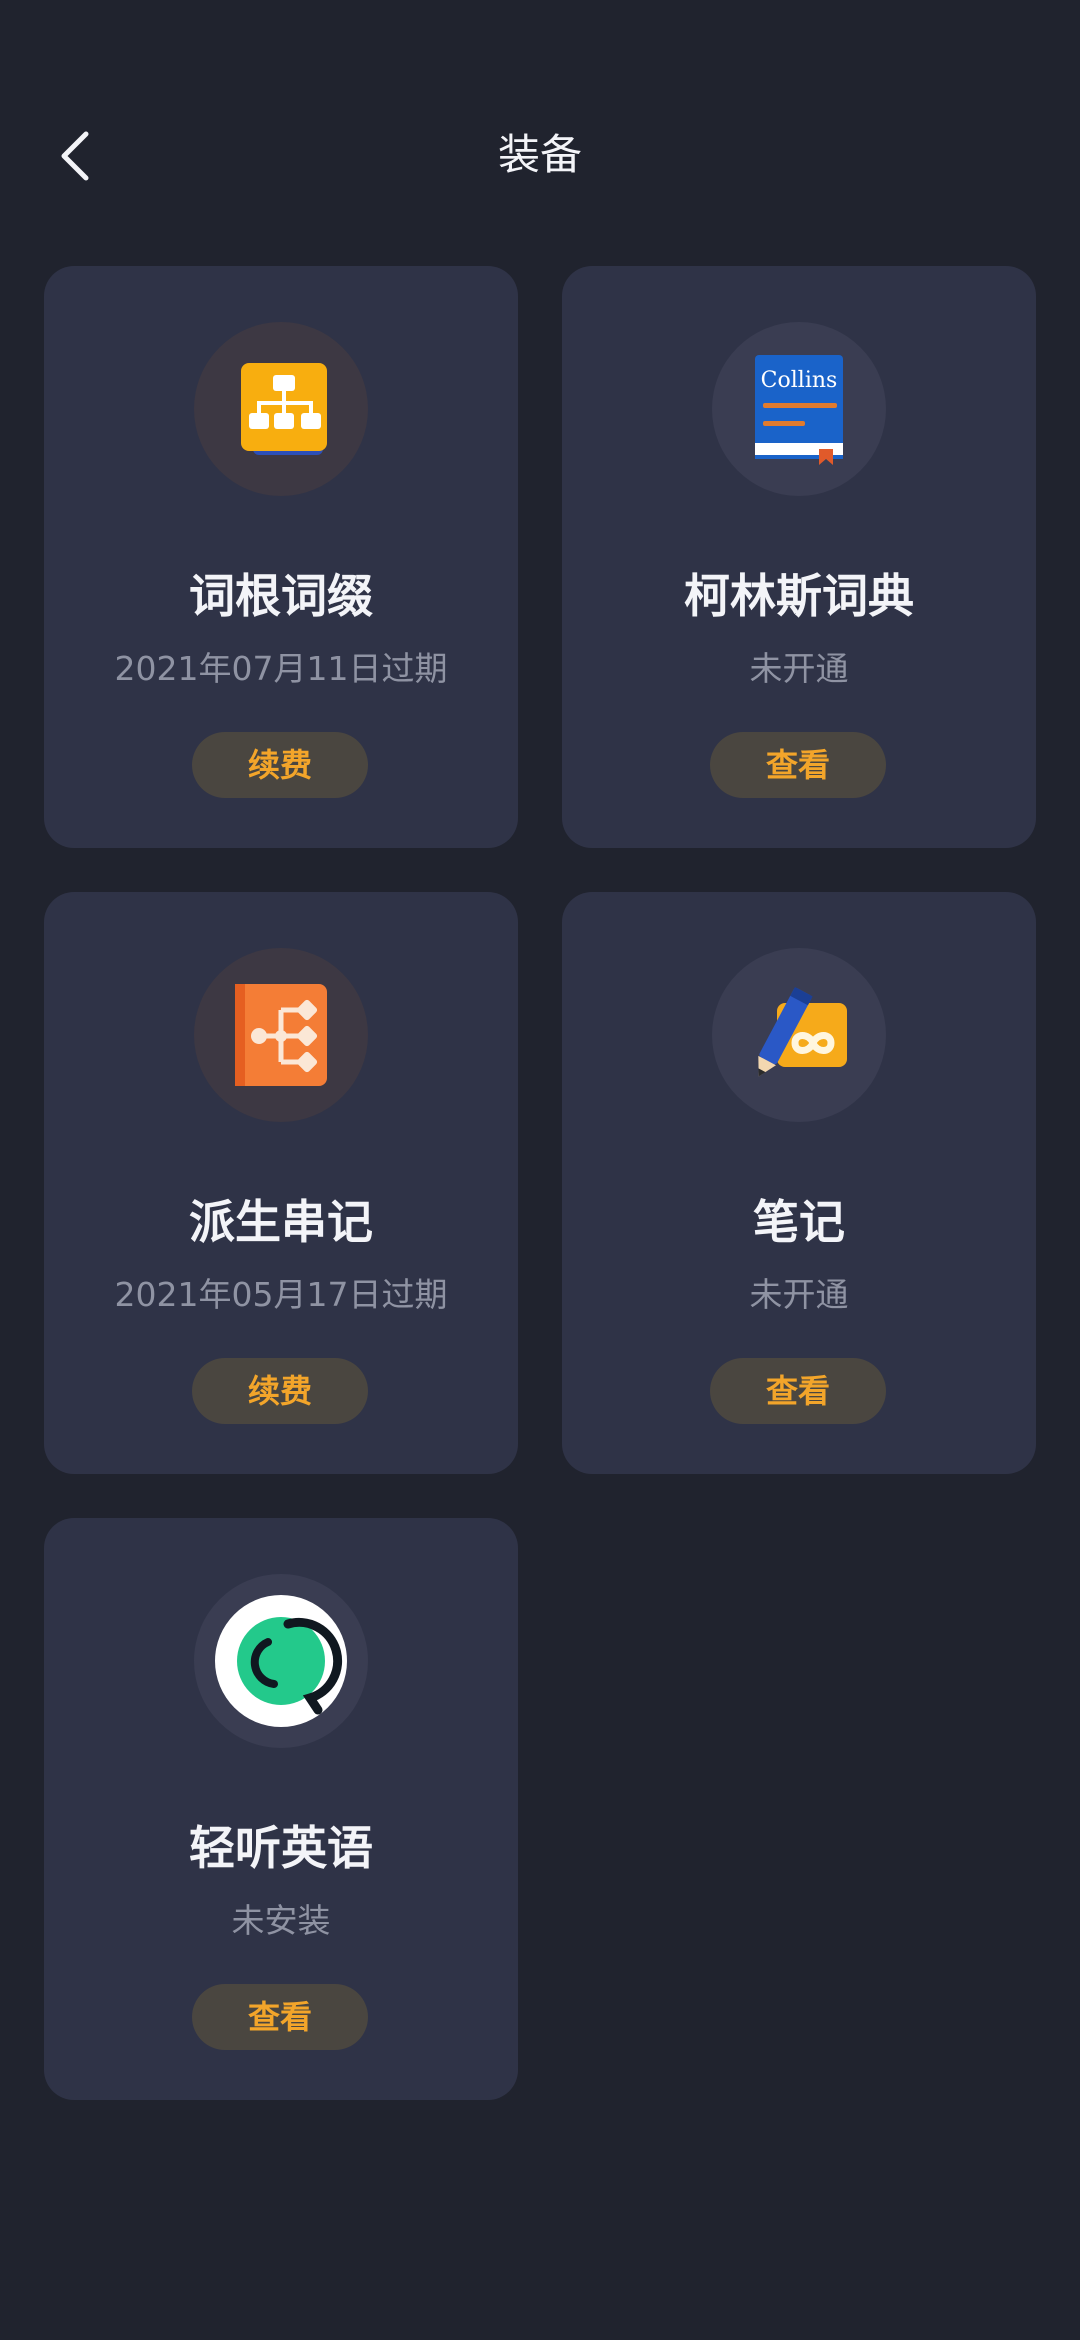 The width and height of the screenshot is (1080, 2340). What do you see at coordinates (281, 557) in the screenshot?
I see `card-root-affix: 词根词缀 2021年07月11日过期 续费` at bounding box center [281, 557].